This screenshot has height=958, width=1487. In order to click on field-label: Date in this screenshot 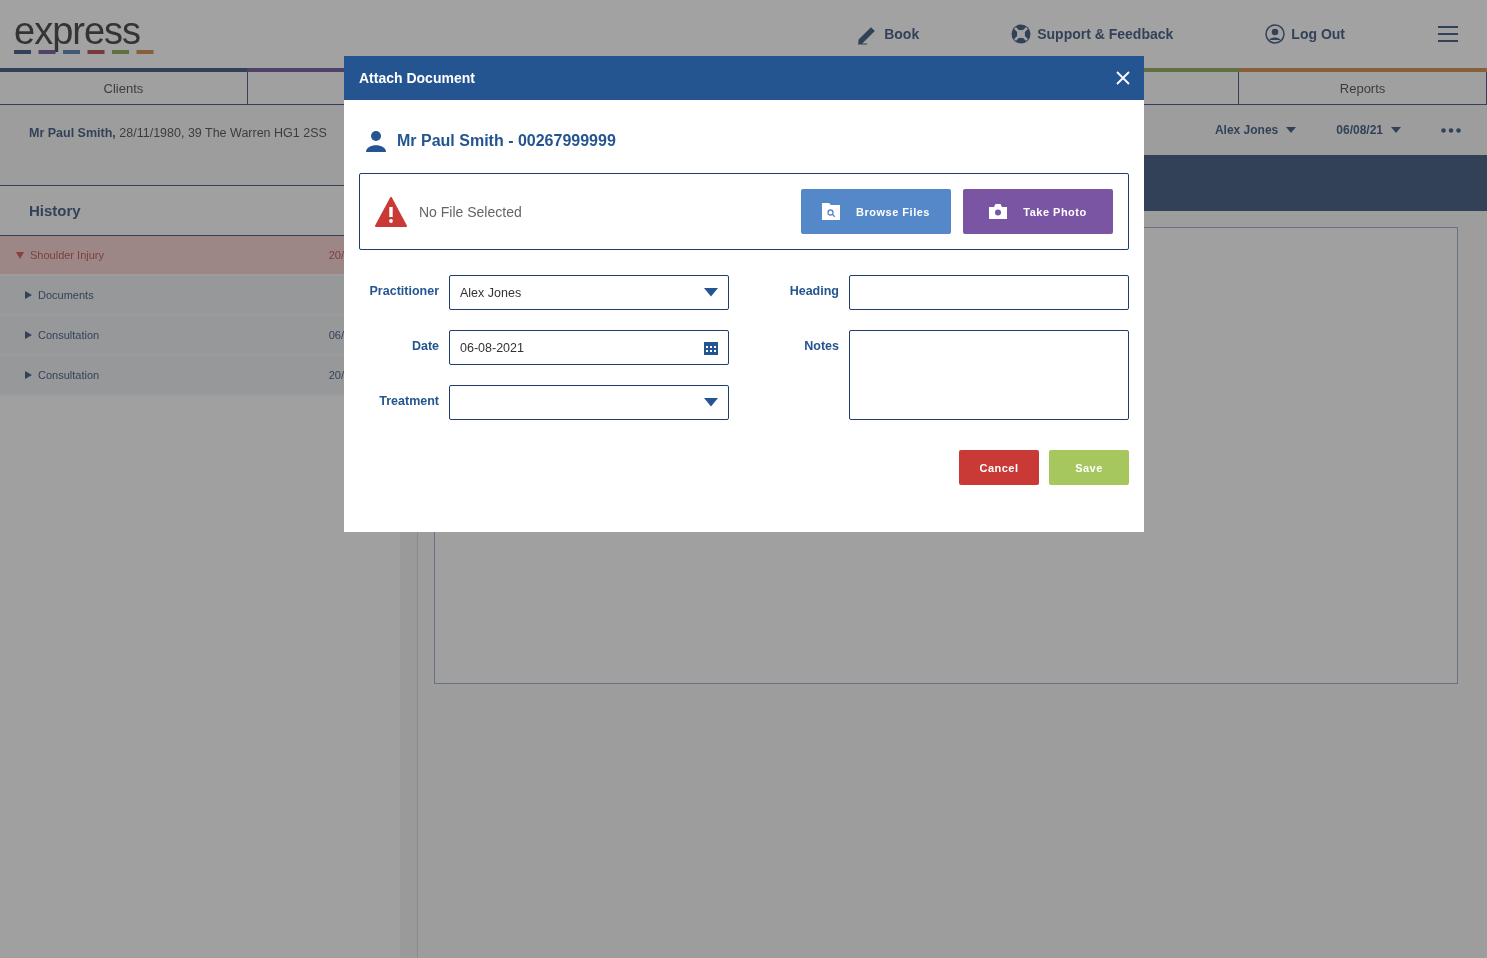, I will do `click(424, 345)`.